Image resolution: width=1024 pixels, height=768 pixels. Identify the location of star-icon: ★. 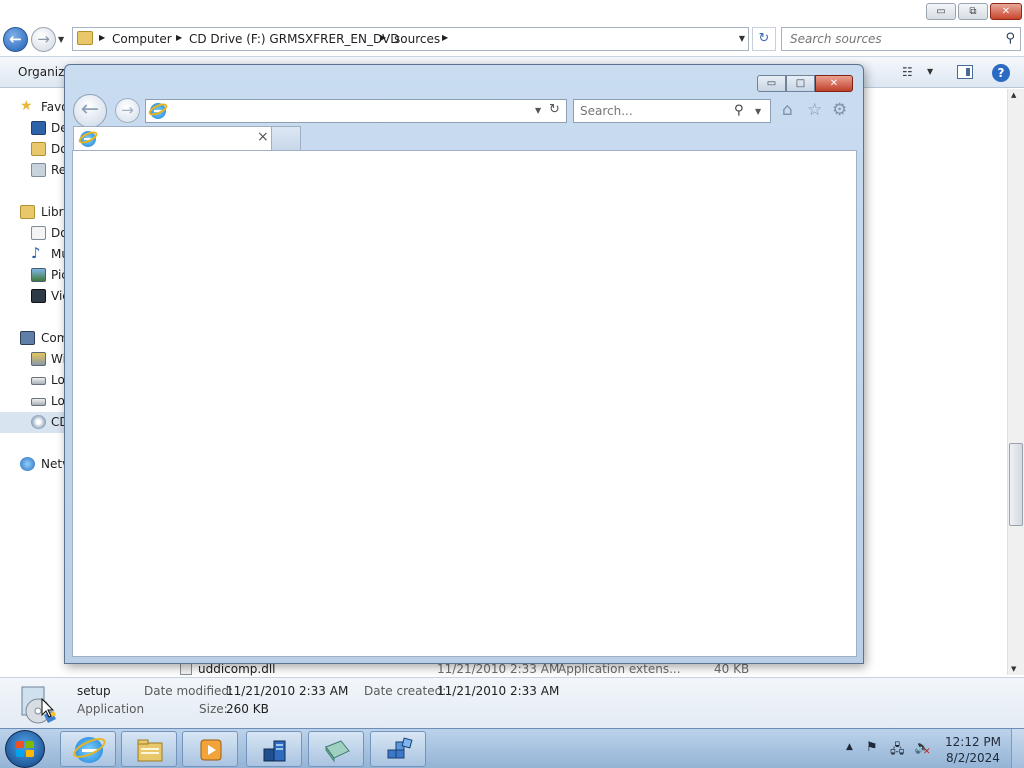
(26, 106).